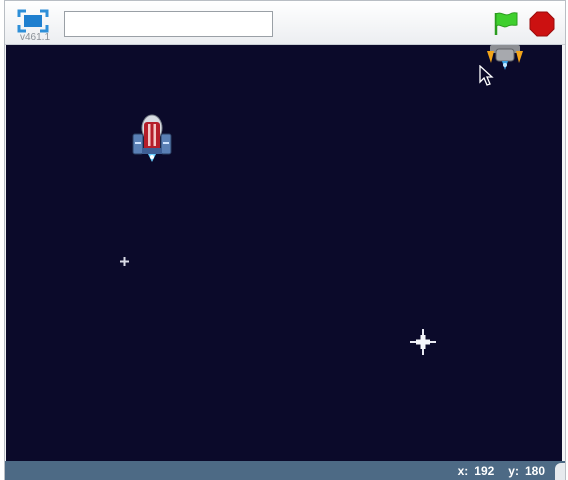 The height and width of the screenshot is (480, 568). What do you see at coordinates (168, 24) in the screenshot?
I see `project-title-input` at bounding box center [168, 24].